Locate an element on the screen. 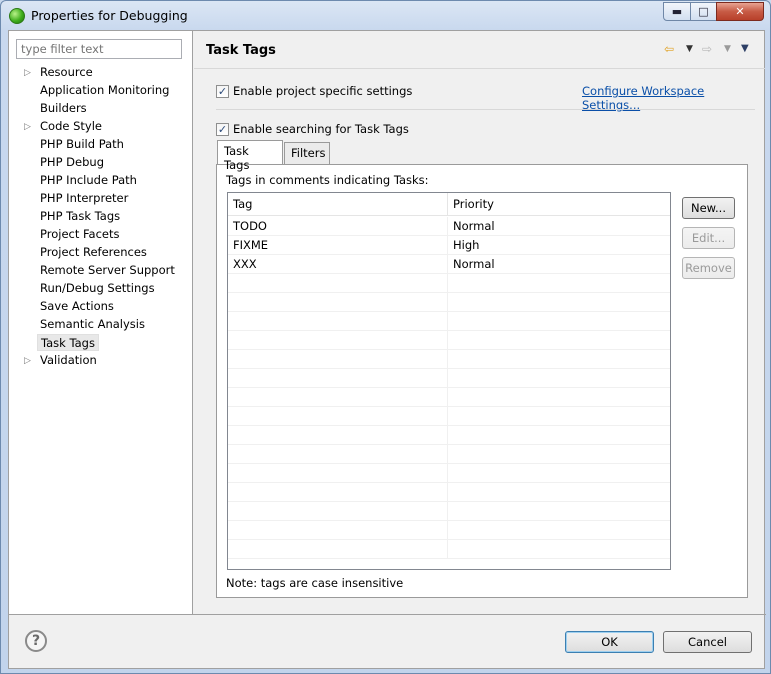  tab-task-tags: Task Tags is located at coordinates (250, 156).